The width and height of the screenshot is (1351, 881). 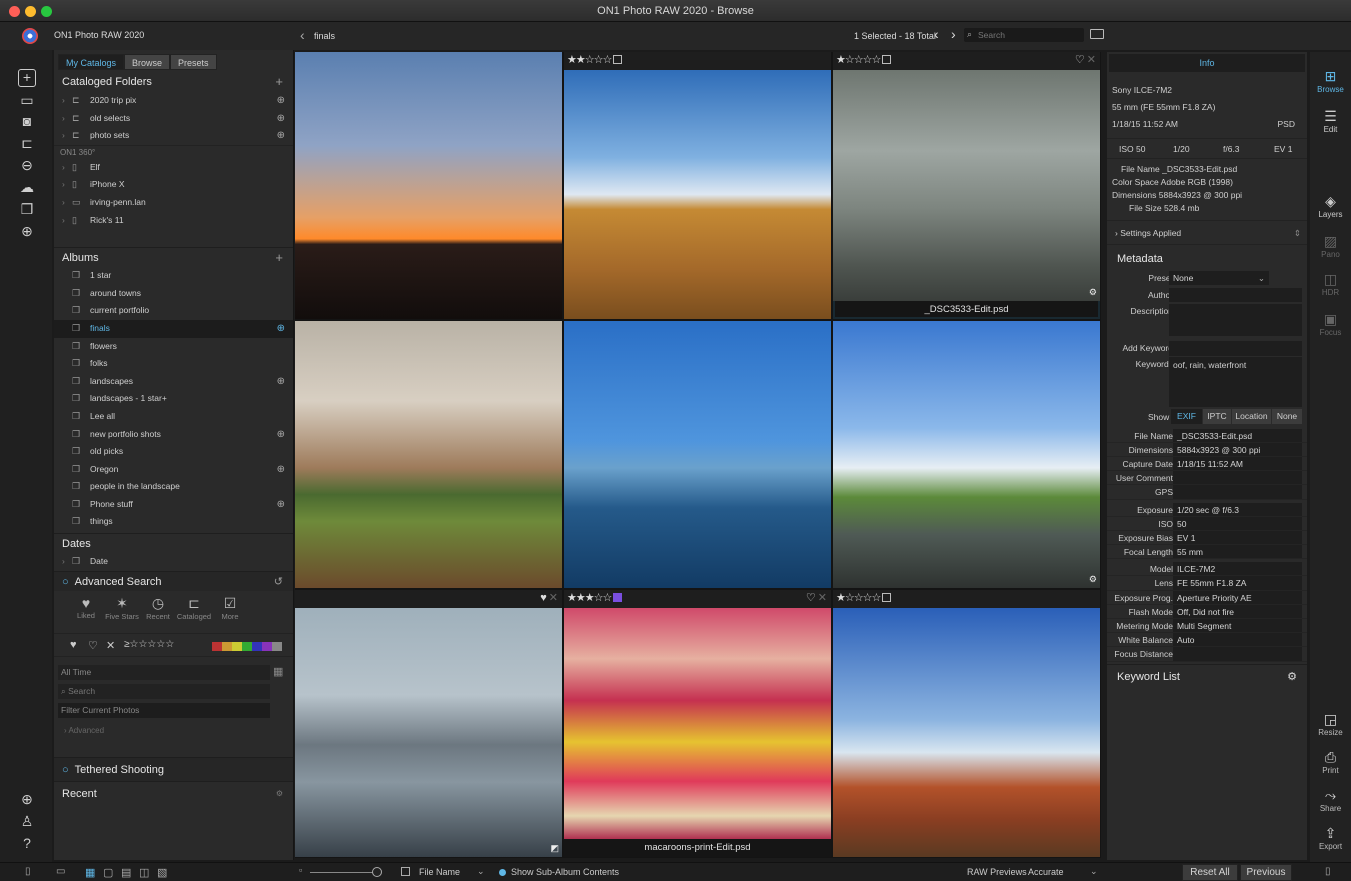 What do you see at coordinates (122, 608) in the screenshot?
I see `search-preset-five-stars: ✶ Five Stars` at bounding box center [122, 608].